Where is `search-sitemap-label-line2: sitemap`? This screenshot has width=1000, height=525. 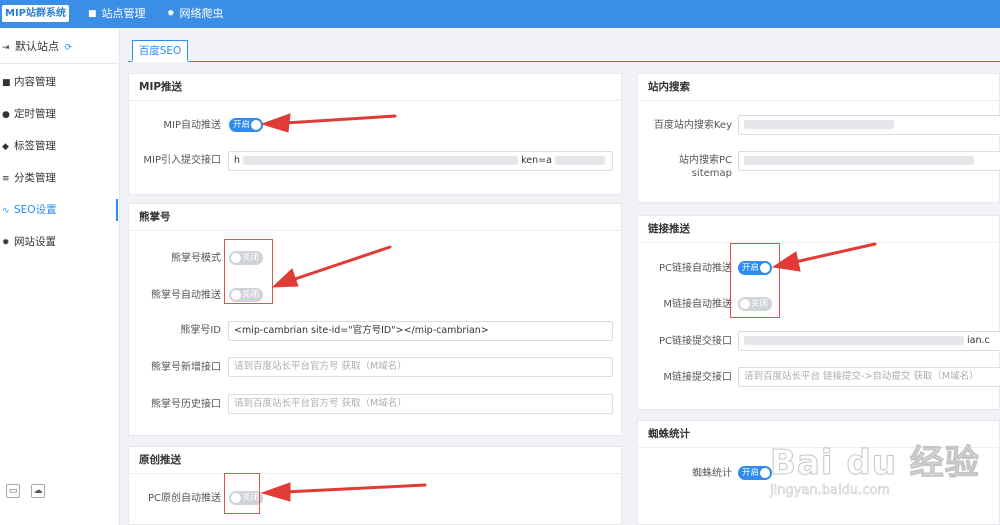 search-sitemap-label-line2: sitemap is located at coordinates (711, 173).